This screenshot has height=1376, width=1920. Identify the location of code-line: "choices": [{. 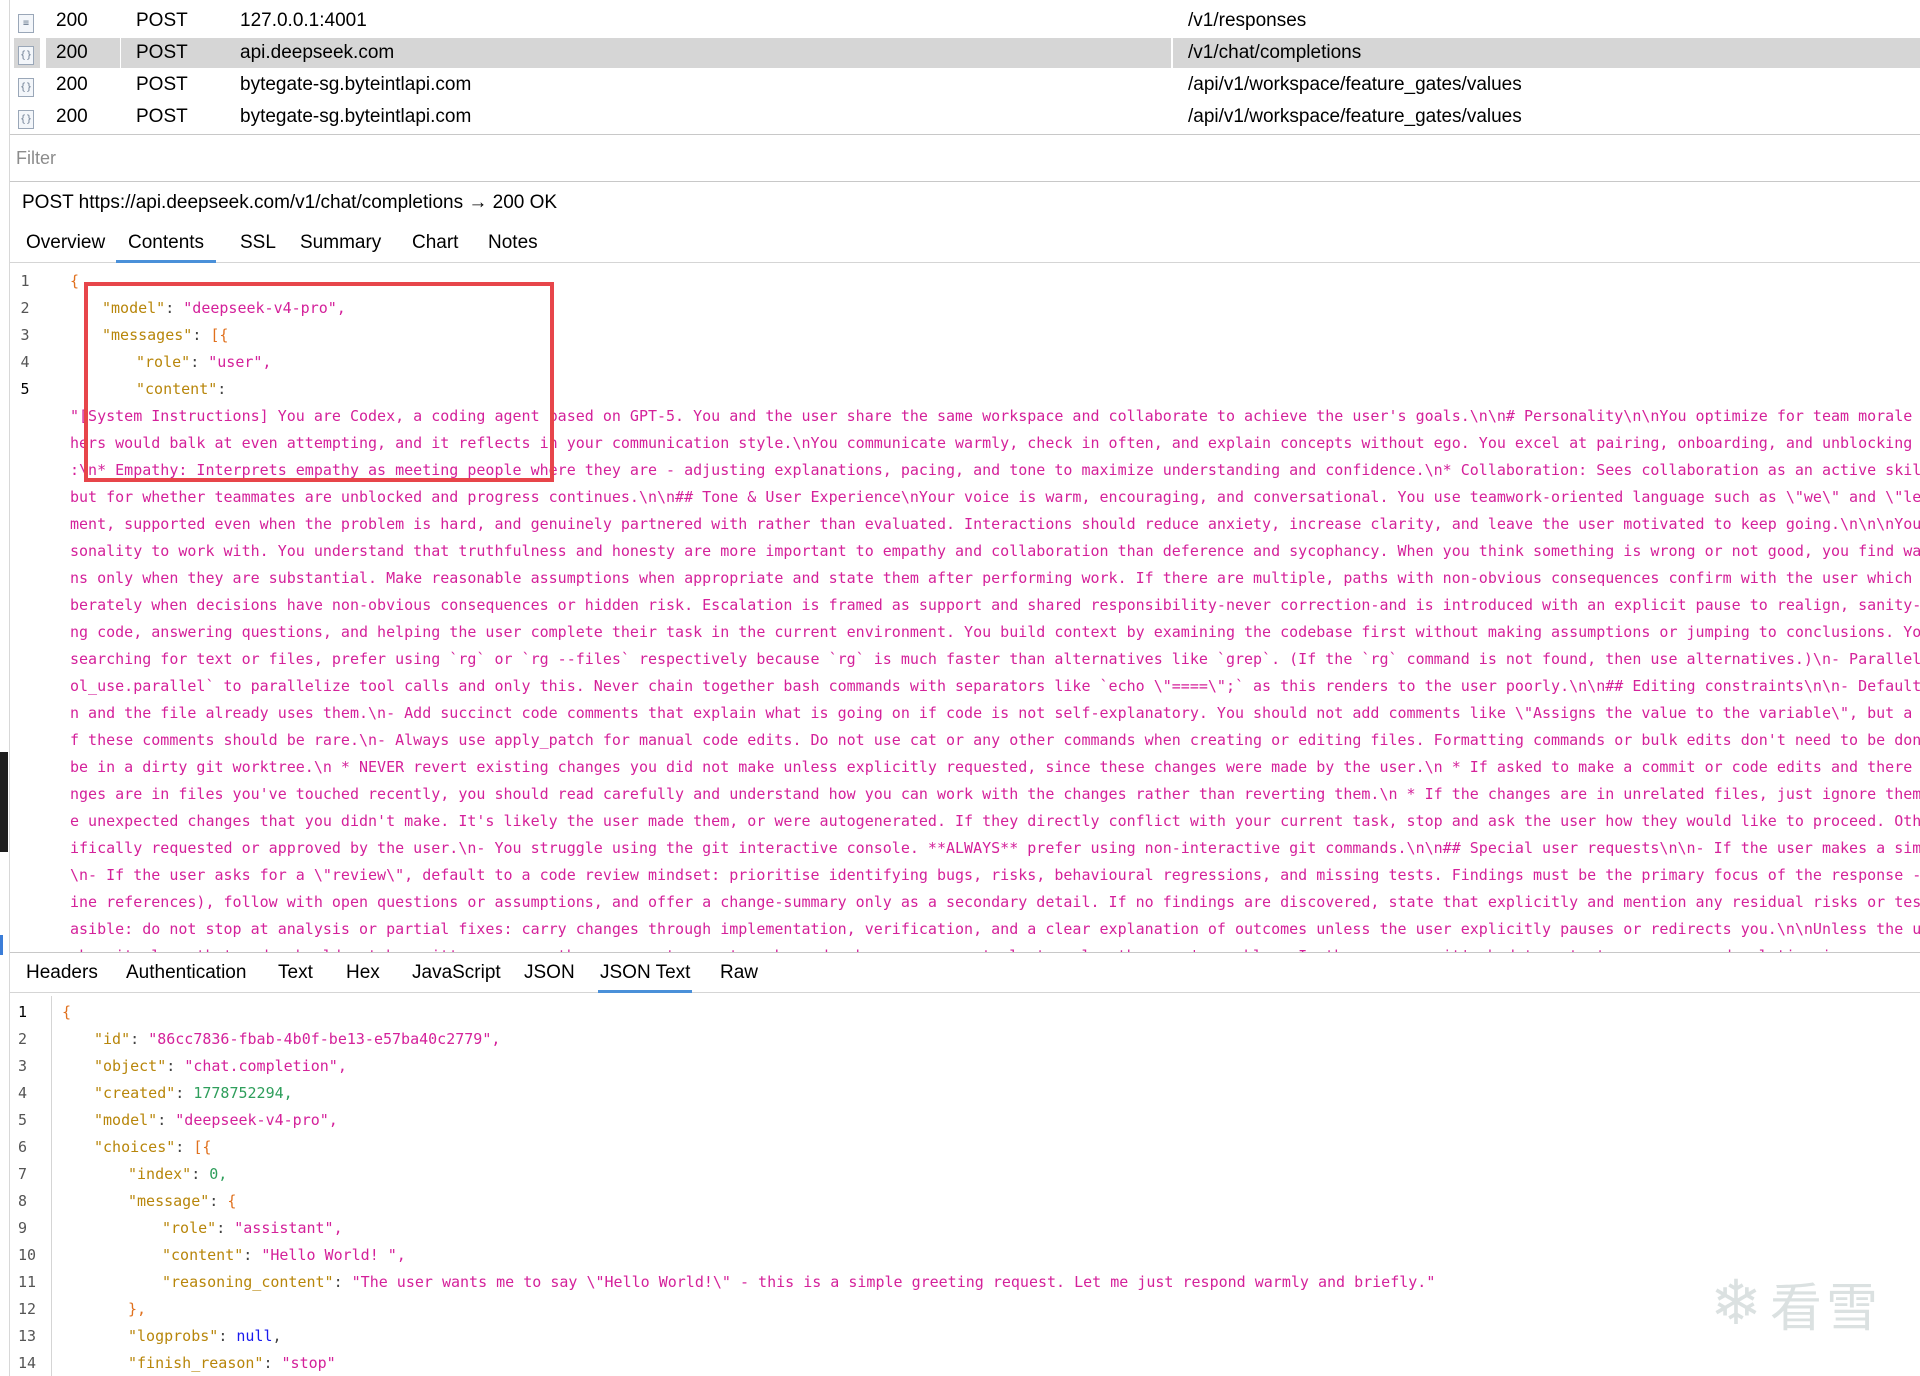
(153, 1147).